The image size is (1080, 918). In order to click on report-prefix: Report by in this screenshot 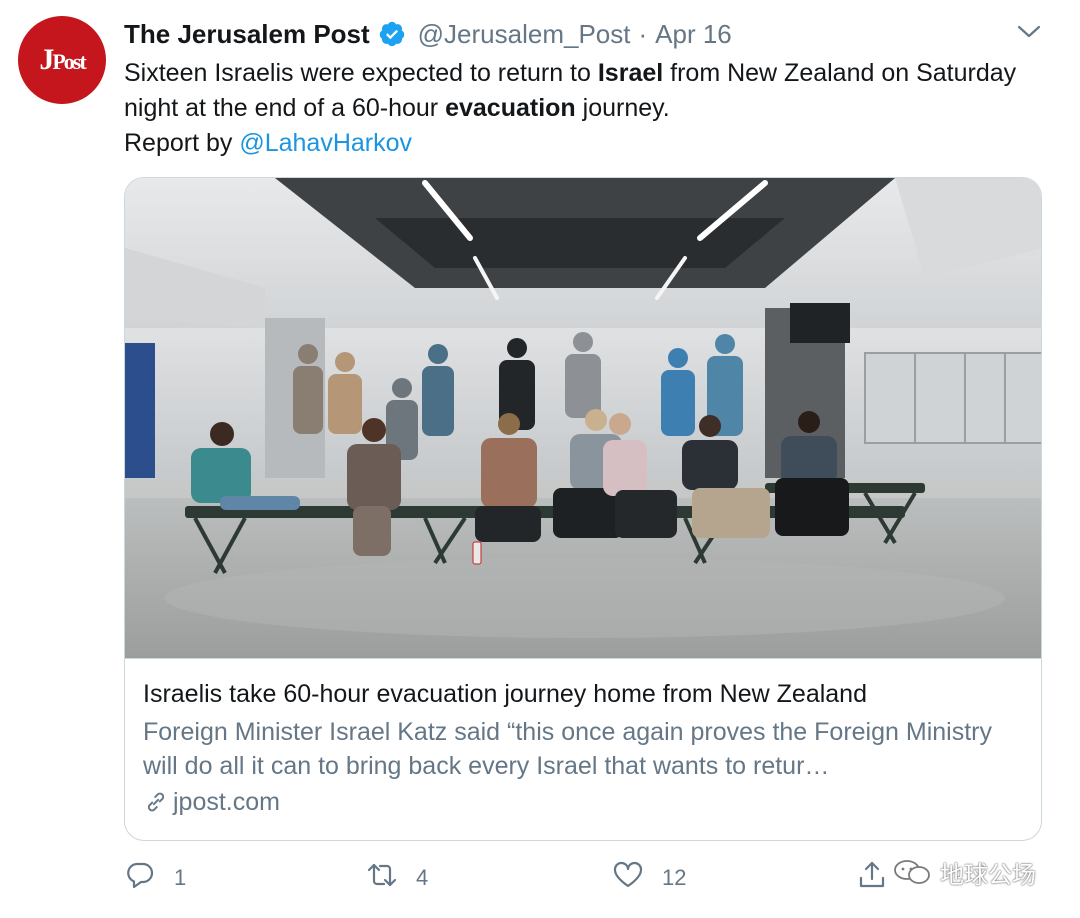, I will do `click(182, 143)`.